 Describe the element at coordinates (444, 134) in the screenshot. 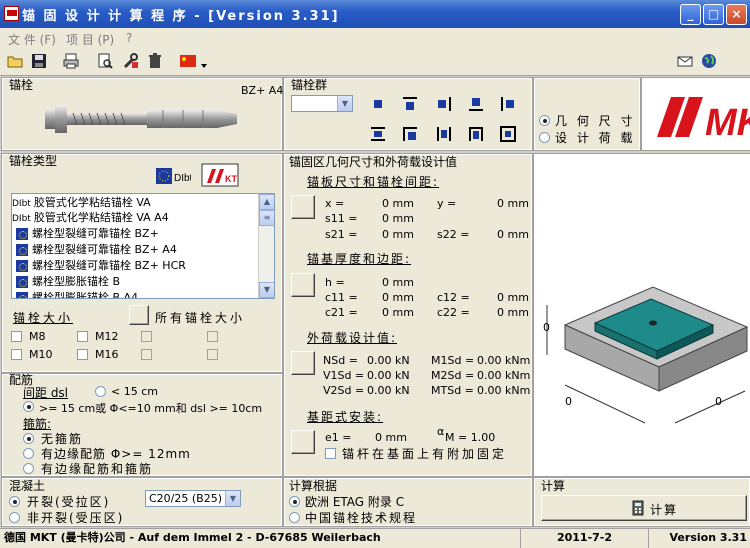

I see `group-side-pair-icon` at that location.